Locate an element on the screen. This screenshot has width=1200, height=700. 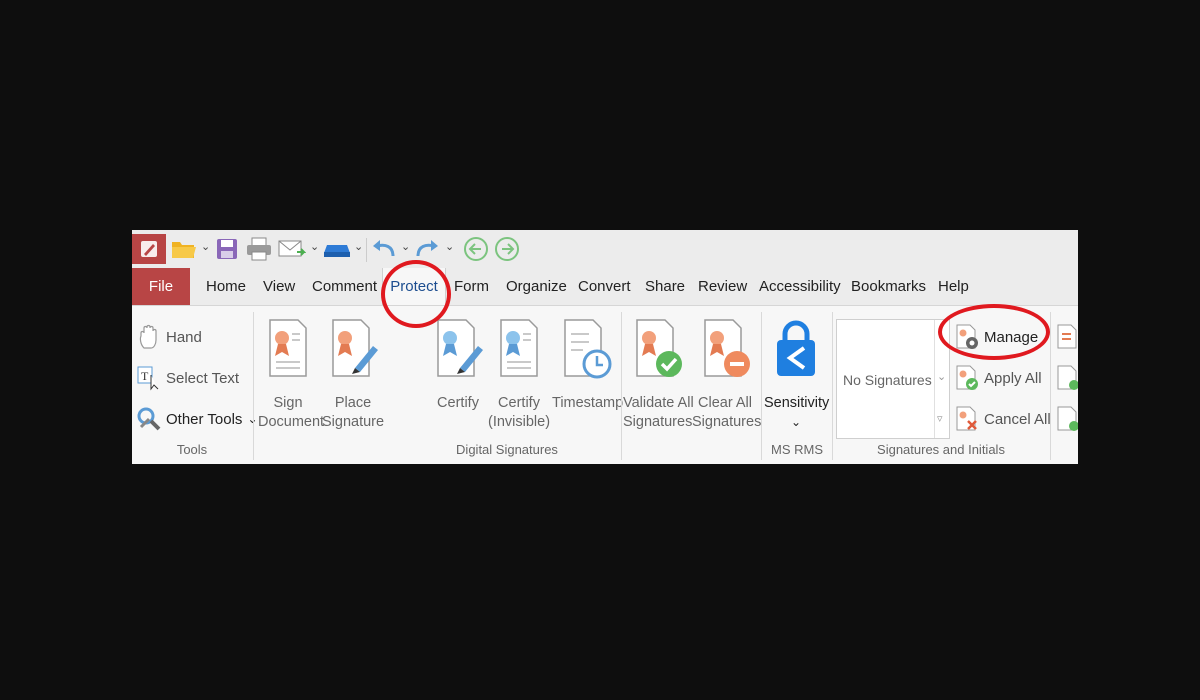
group-label-digital-signatures: Digital Signatures is located at coordinates (507, 449).